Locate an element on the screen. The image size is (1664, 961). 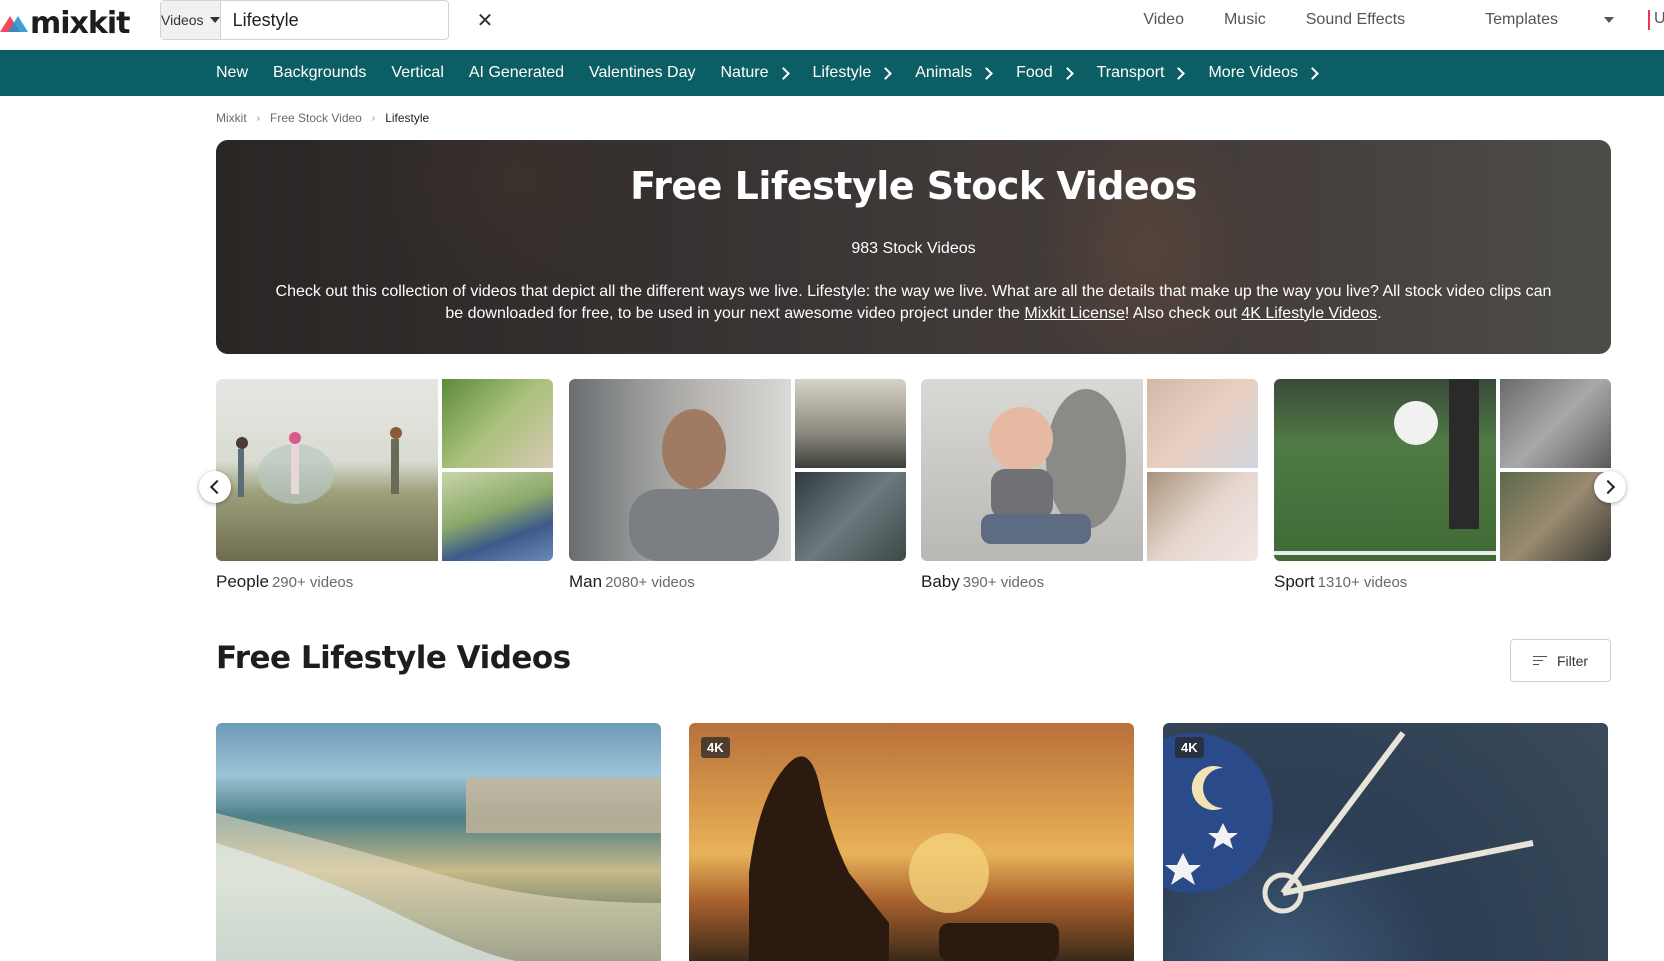
category-transport: Transport is located at coordinates (1141, 73).